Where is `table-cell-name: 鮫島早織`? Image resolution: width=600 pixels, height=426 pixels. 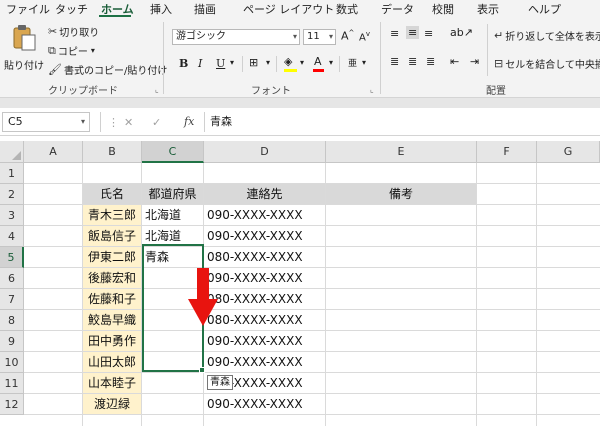
table-cell-name: 鮫島早織 is located at coordinates (112, 320).